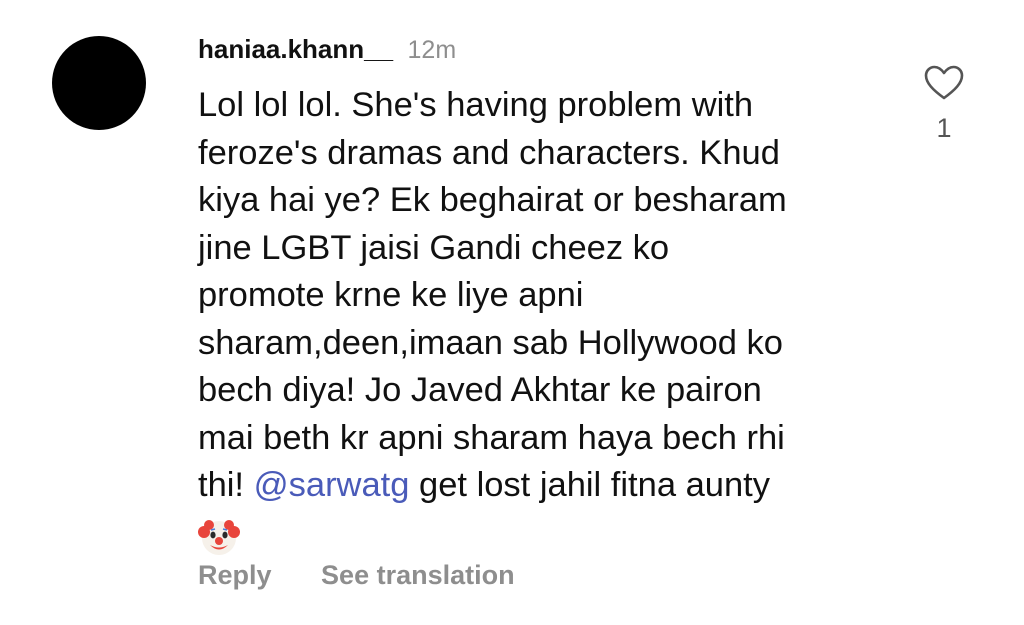 The height and width of the screenshot is (625, 1024). I want to click on like-control: 1, so click(944, 104).